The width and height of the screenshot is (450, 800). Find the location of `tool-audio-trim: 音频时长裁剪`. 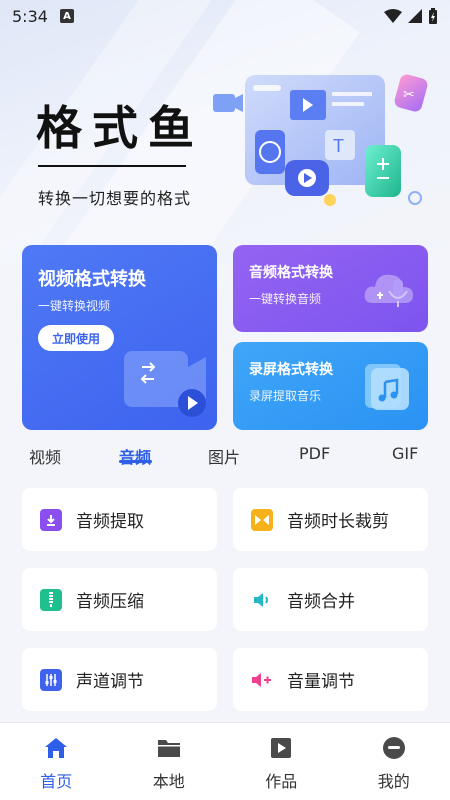

tool-audio-trim: 音频时长裁剪 is located at coordinates (330, 519).